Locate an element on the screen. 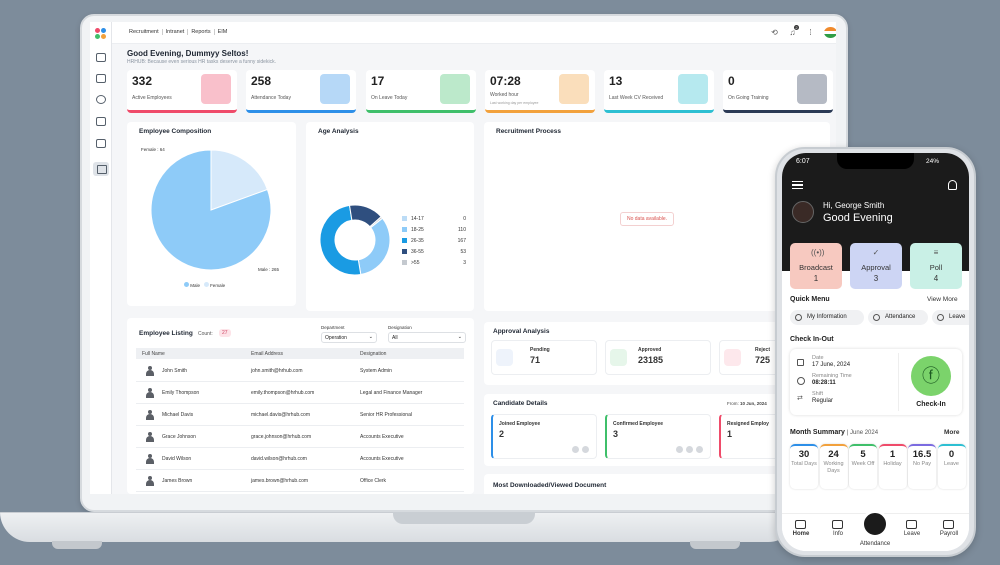 This screenshot has height=565, width=1000. chip-attendance: Attendance is located at coordinates (898, 317).